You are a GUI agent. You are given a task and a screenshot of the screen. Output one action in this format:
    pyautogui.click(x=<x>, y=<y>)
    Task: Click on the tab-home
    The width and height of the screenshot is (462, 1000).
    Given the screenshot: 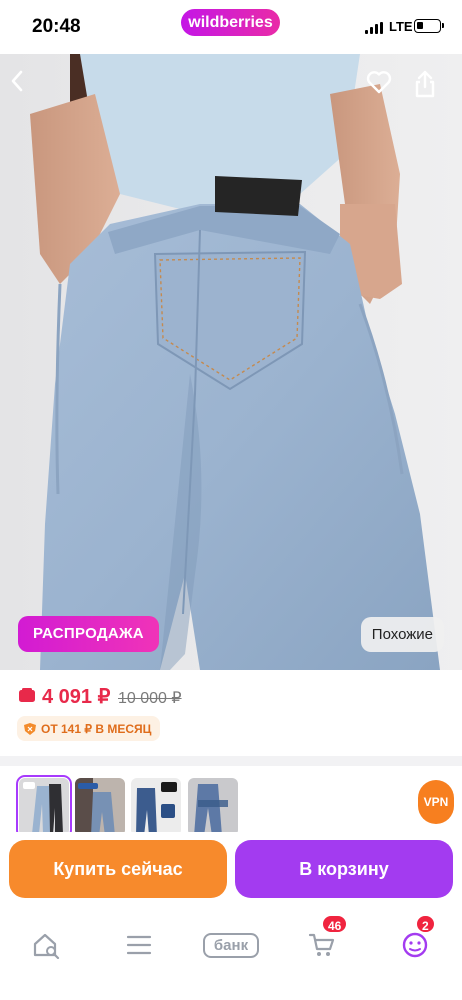 What is the action you would take?
    pyautogui.click(x=46, y=945)
    